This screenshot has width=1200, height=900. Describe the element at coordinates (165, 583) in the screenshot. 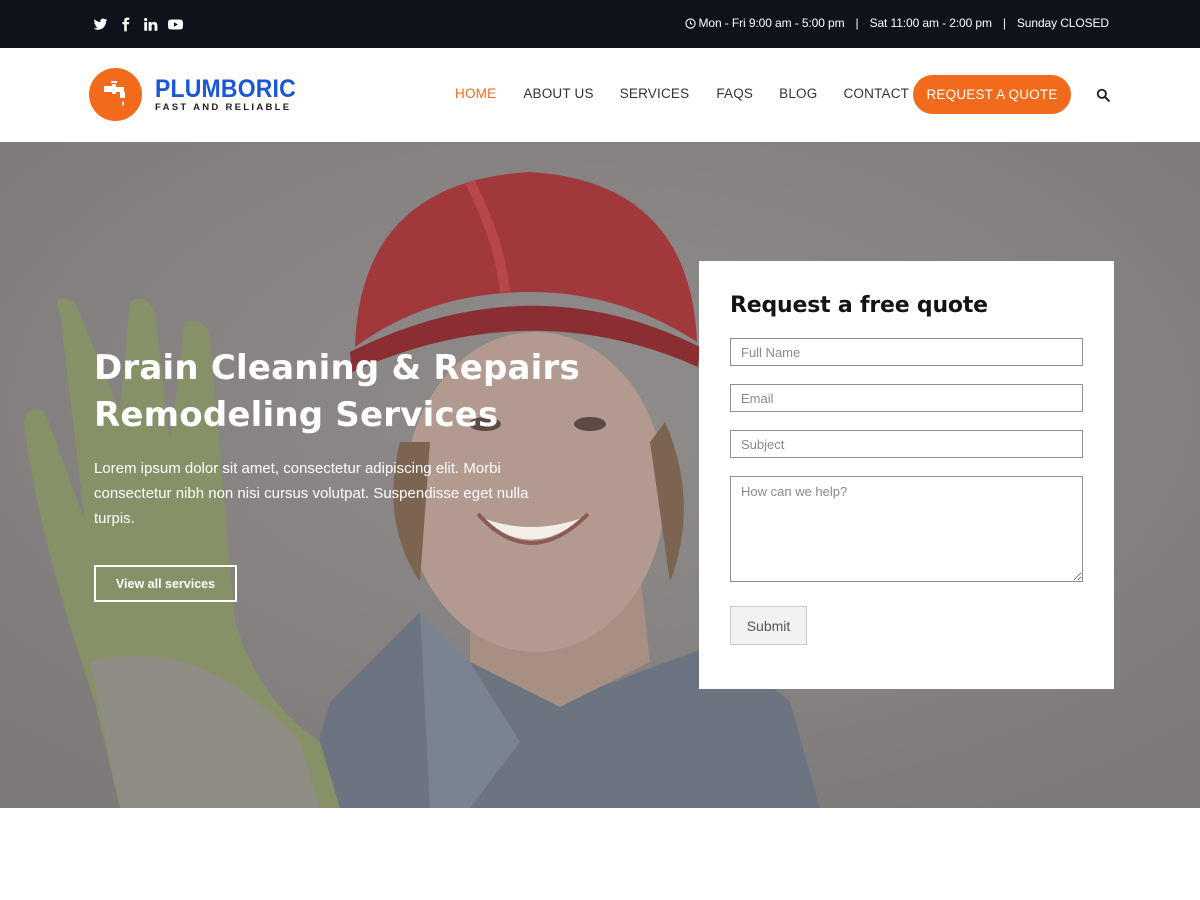

I see `view-all-services-button: View all services` at that location.